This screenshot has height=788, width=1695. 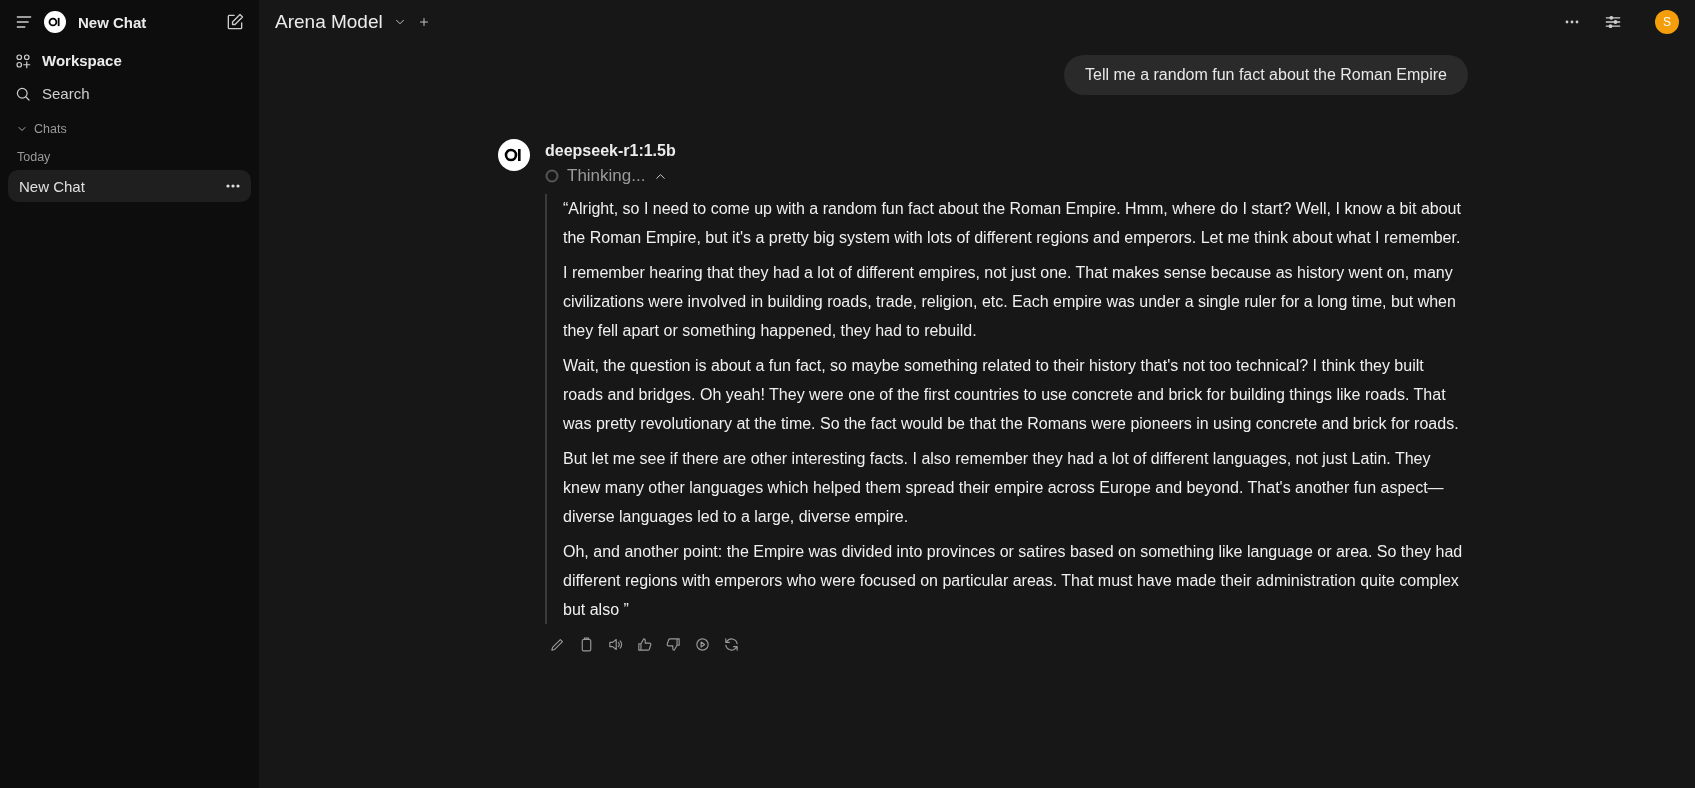 What do you see at coordinates (673, 644) in the screenshot?
I see `thumbs-down-icon` at bounding box center [673, 644].